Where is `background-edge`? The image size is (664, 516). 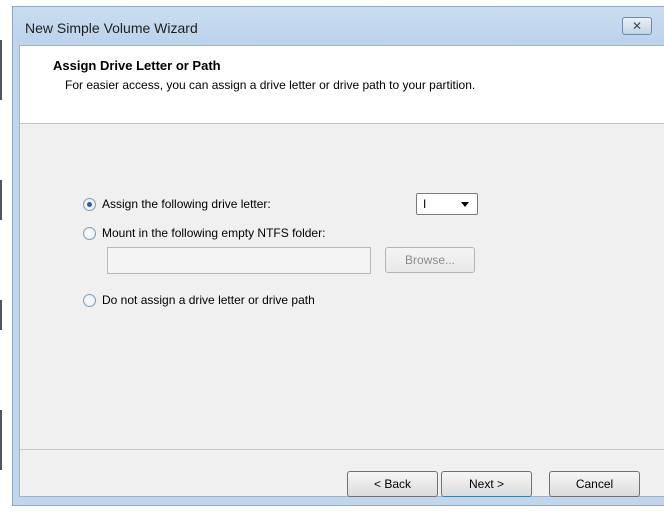 background-edge is located at coordinates (6, 258).